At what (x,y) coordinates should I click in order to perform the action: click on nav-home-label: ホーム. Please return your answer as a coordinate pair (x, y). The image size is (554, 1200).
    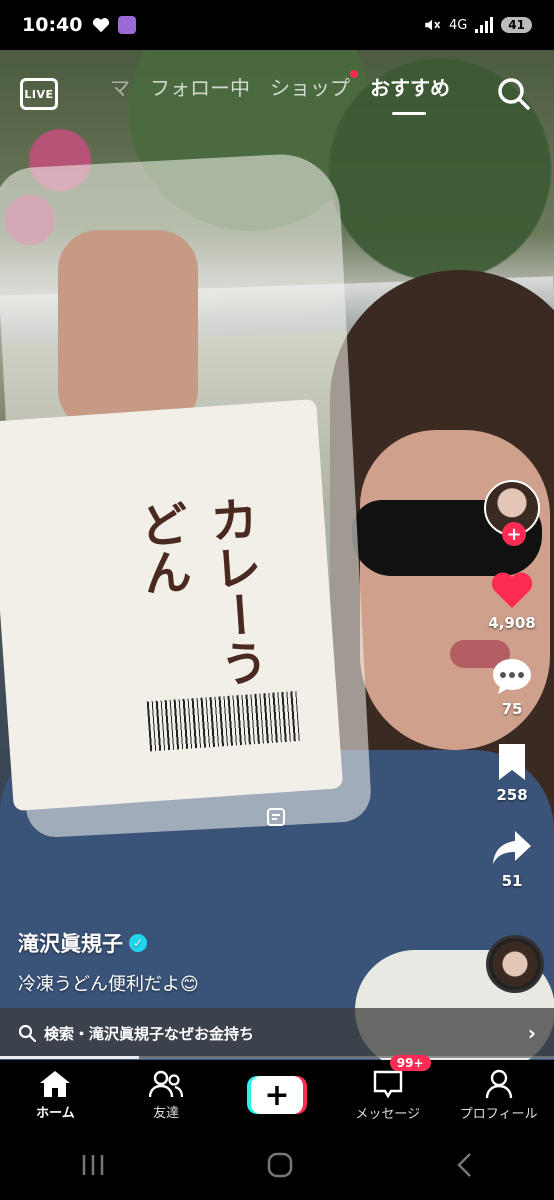
    Looking at the image, I should click on (55, 1113).